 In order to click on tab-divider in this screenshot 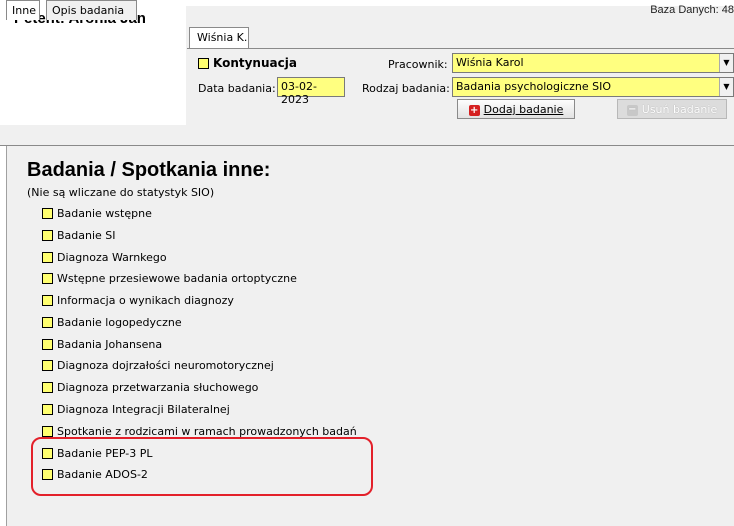, I will do `click(460, 48)`.